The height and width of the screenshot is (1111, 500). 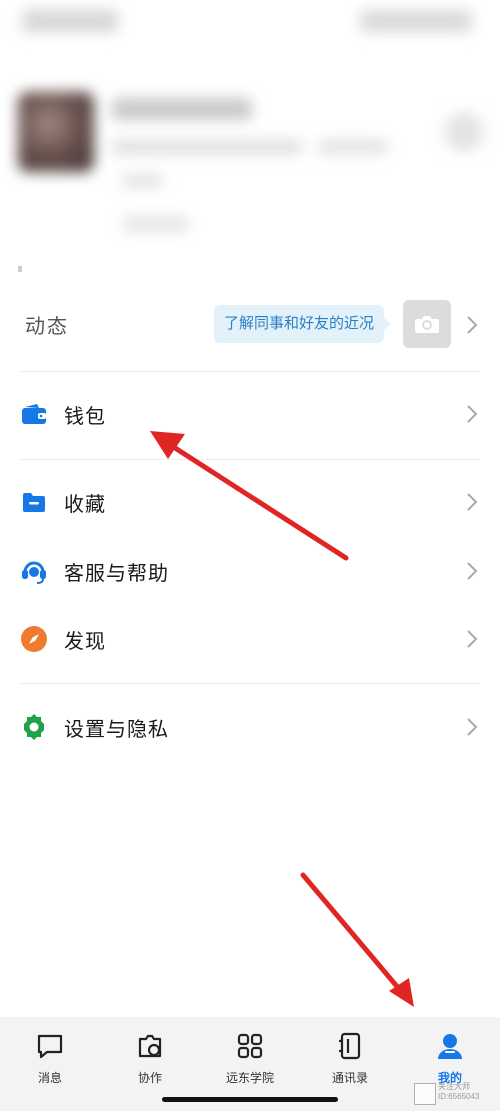 What do you see at coordinates (149, 1078) in the screenshot?
I see `tab-label: 协作` at bounding box center [149, 1078].